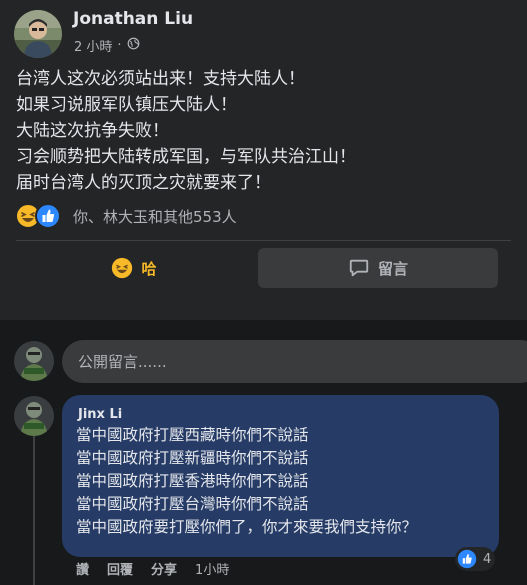  I want to click on author-avatar, so click(38, 34).